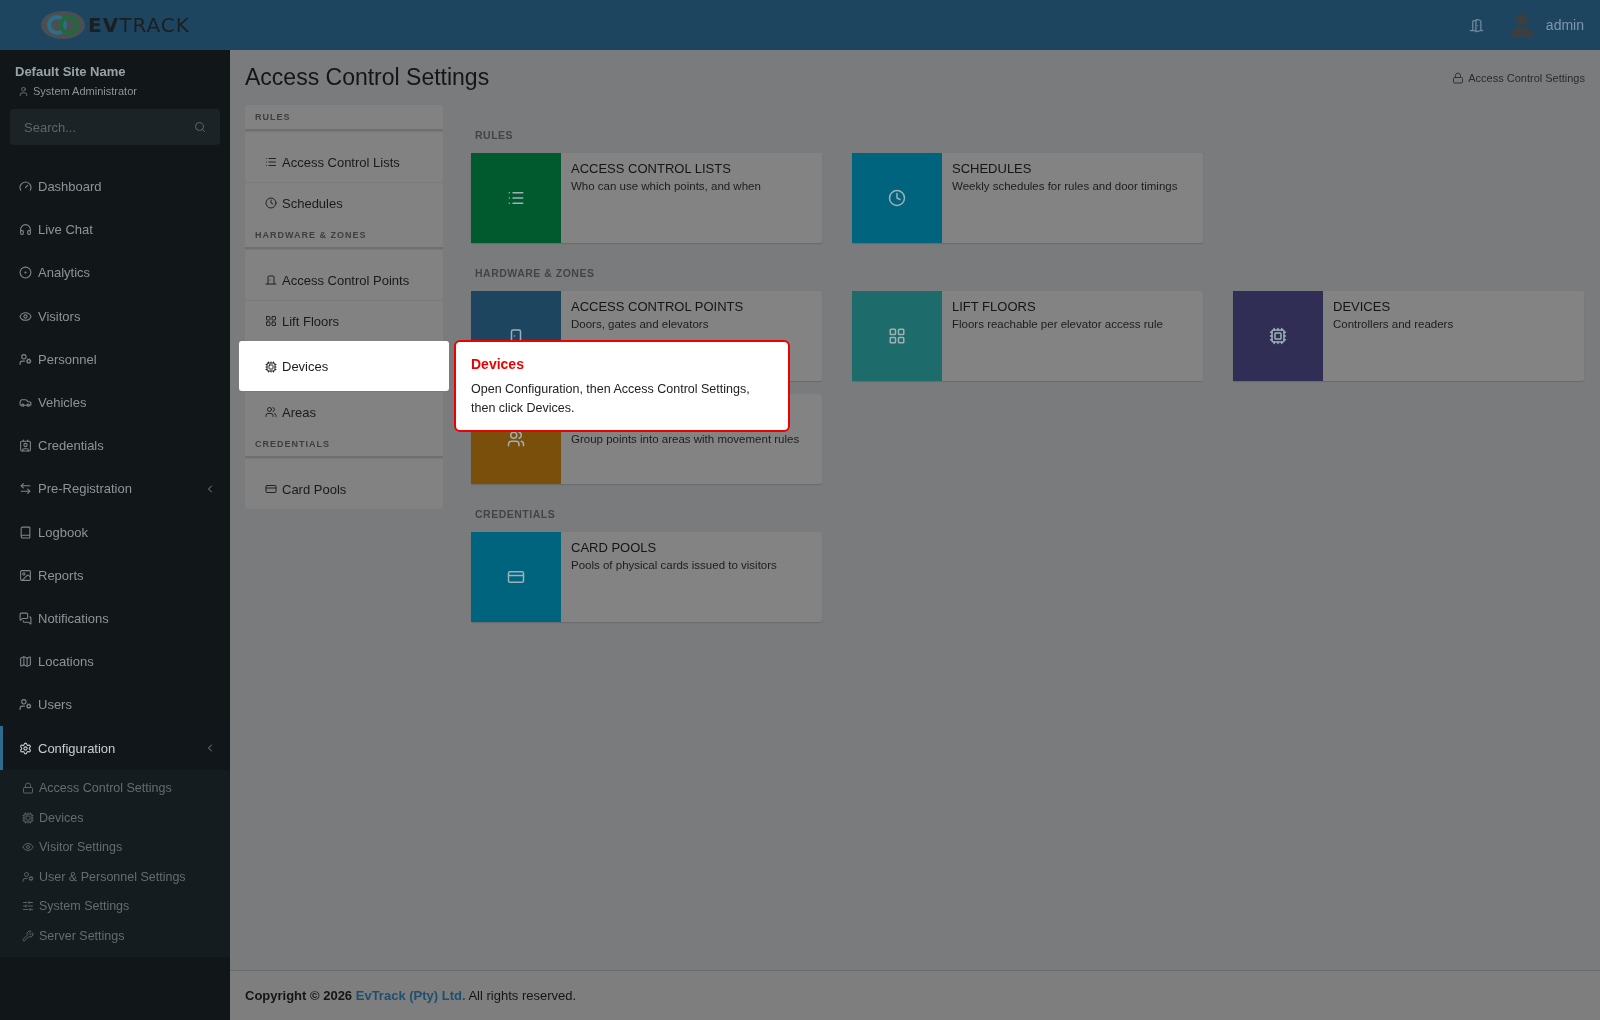  What do you see at coordinates (115, 847) in the screenshot?
I see `submenu-item: Visitor Settings` at bounding box center [115, 847].